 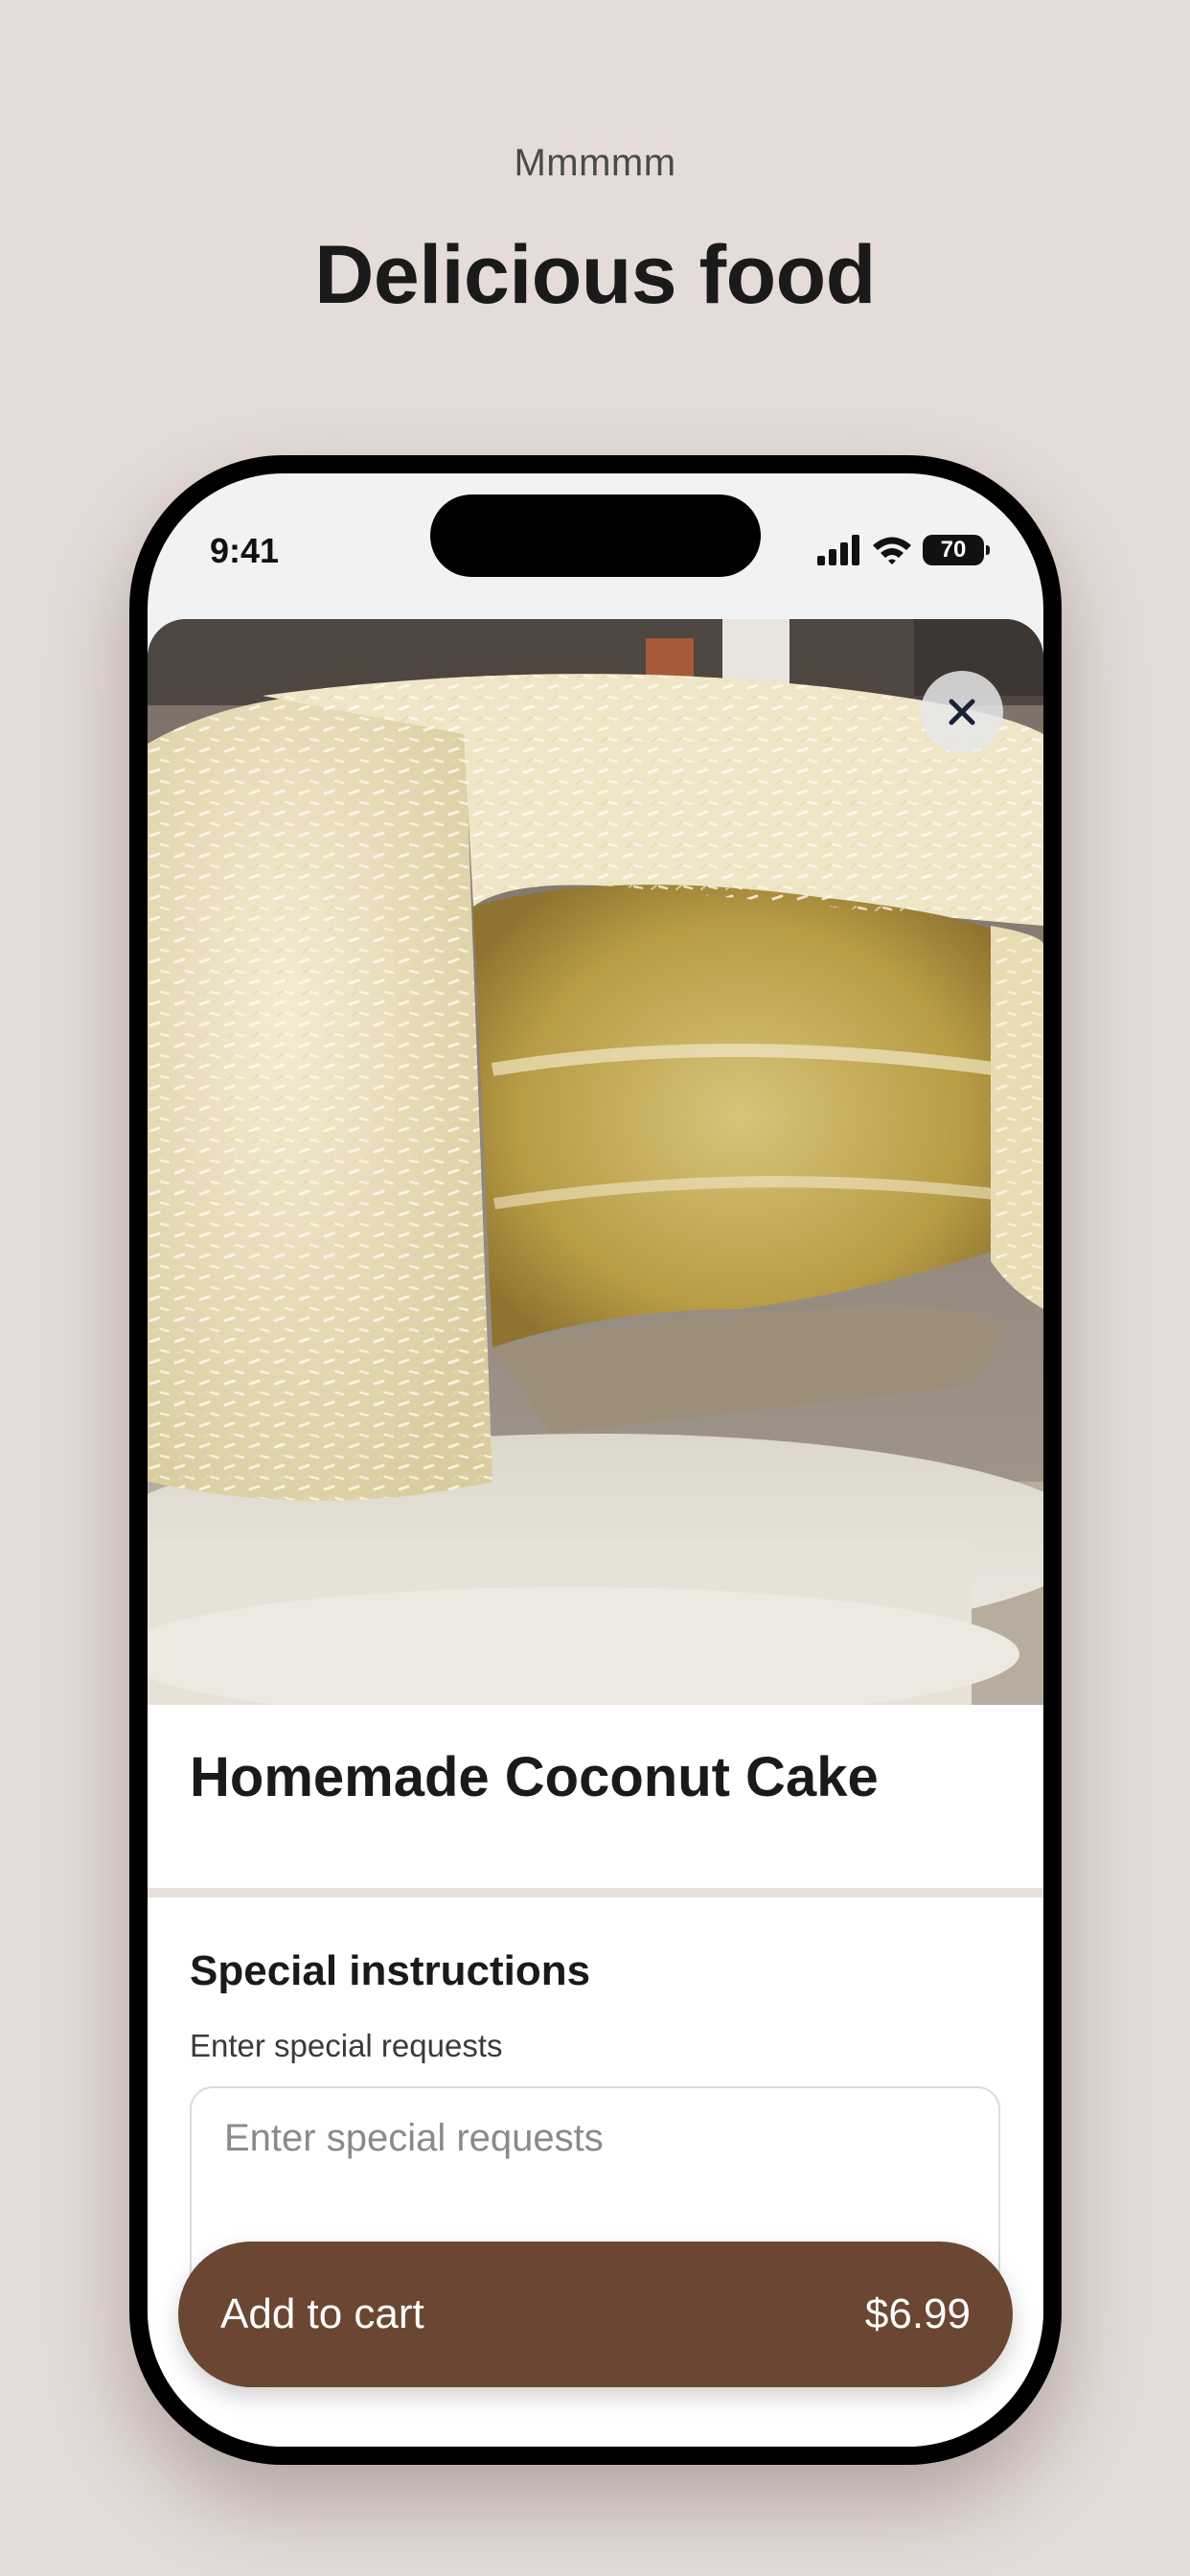 I want to click on page-headline: Delicious food, so click(x=595, y=275).